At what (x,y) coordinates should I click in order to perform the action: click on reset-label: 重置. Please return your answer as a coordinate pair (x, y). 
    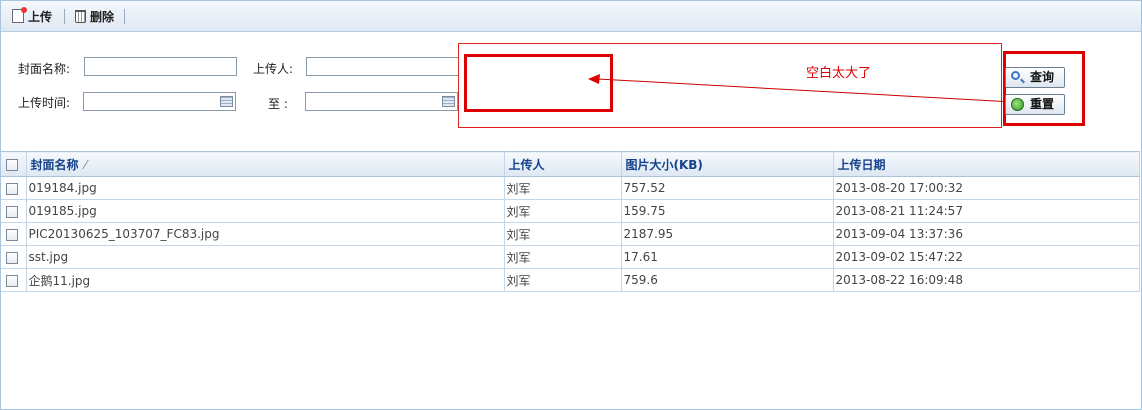
    Looking at the image, I should click on (1042, 104).